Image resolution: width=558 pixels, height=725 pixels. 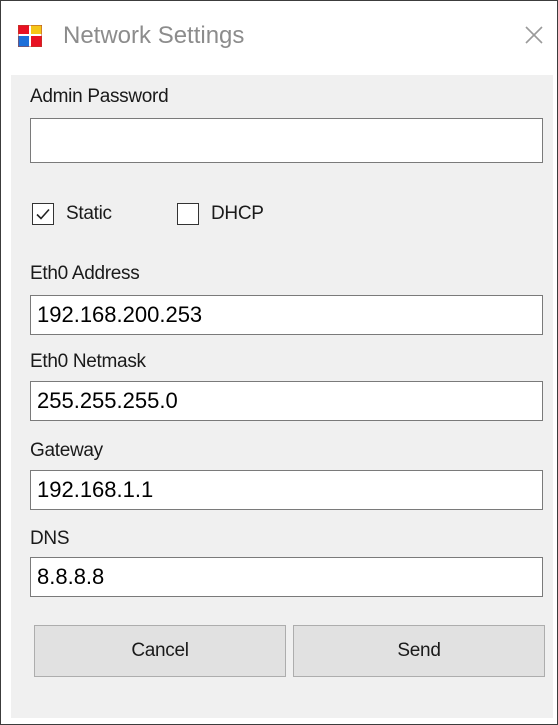 I want to click on title-bar: Network Settings, so click(x=279, y=38).